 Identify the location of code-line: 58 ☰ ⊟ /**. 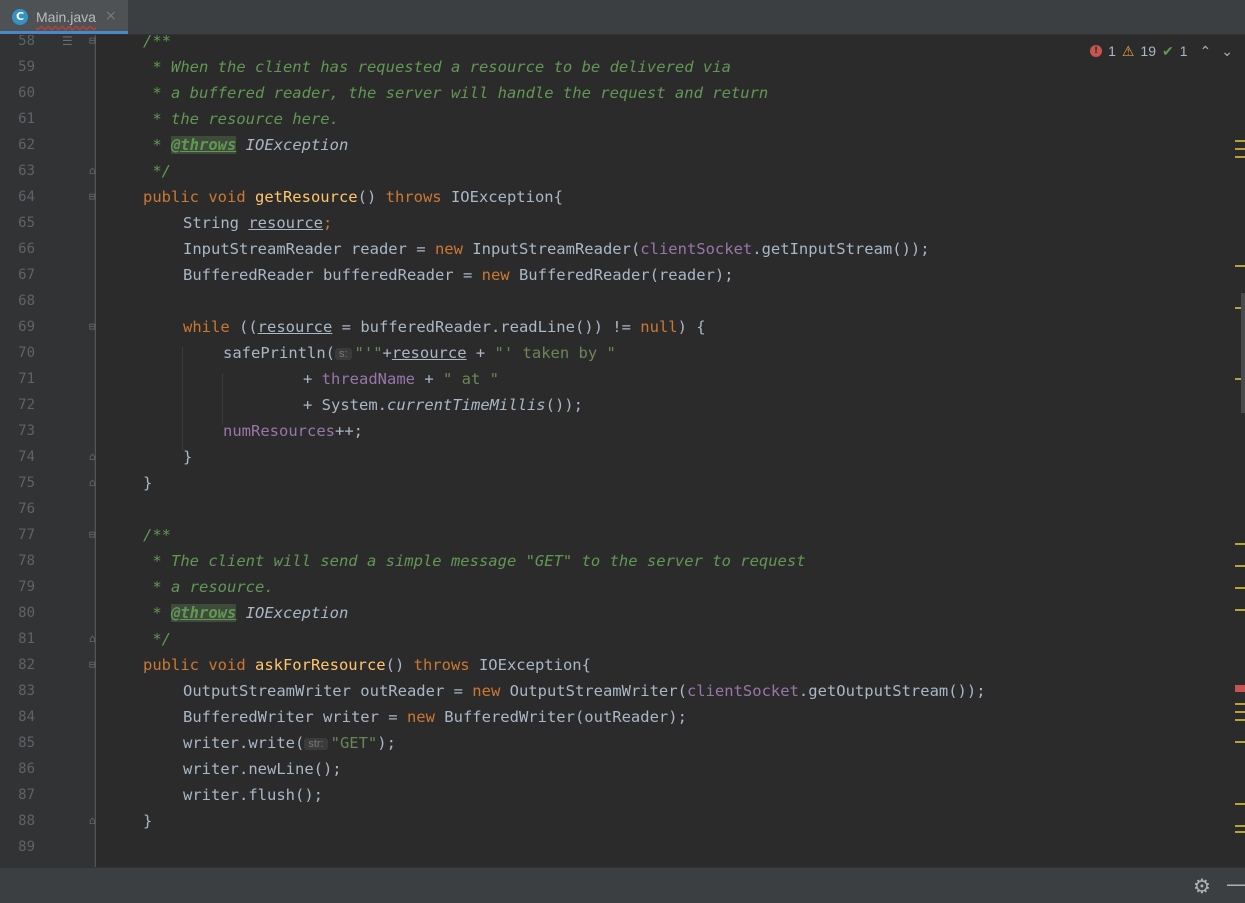
(622, 44).